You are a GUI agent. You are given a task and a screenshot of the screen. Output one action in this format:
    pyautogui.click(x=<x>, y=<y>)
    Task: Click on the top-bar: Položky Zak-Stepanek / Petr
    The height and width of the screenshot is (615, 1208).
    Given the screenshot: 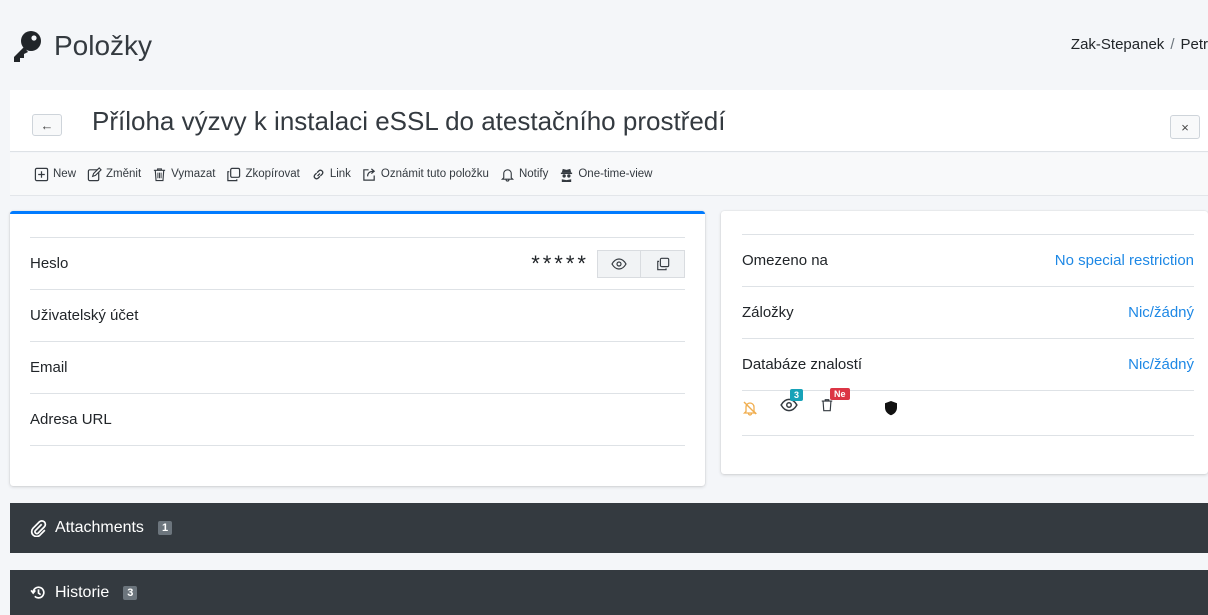 What is the action you would take?
    pyautogui.click(x=609, y=45)
    